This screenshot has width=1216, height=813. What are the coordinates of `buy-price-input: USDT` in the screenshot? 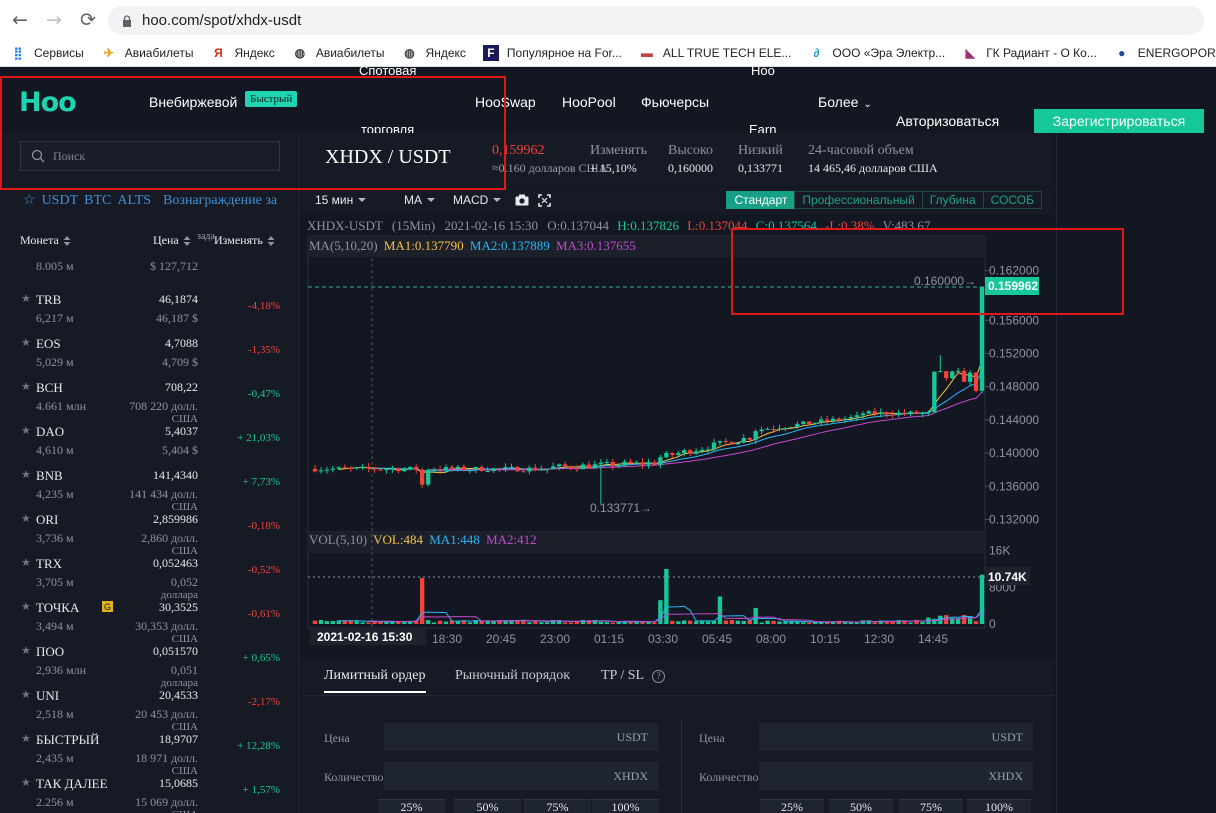 It's located at (521, 737).